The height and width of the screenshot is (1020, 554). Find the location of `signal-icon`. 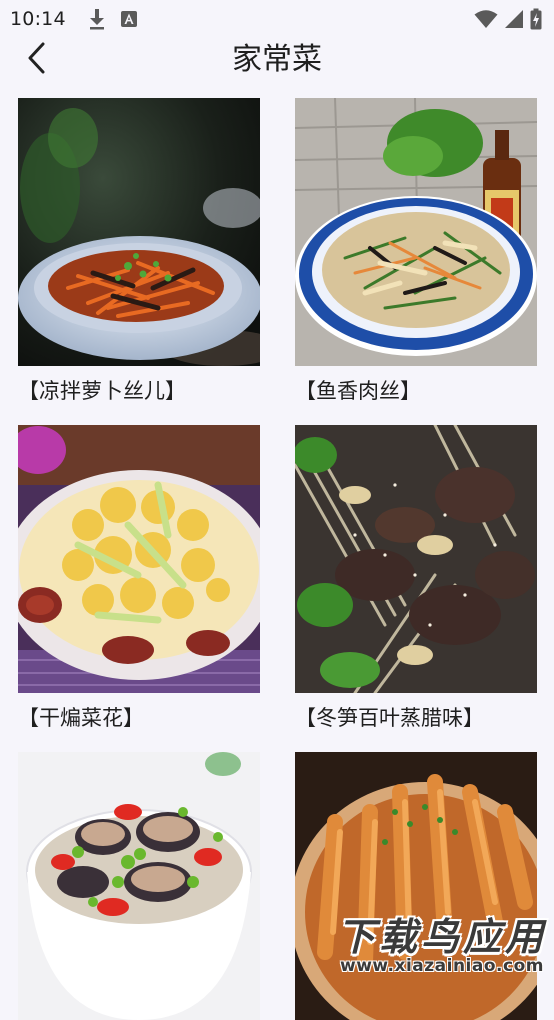

signal-icon is located at coordinates (514, 19).